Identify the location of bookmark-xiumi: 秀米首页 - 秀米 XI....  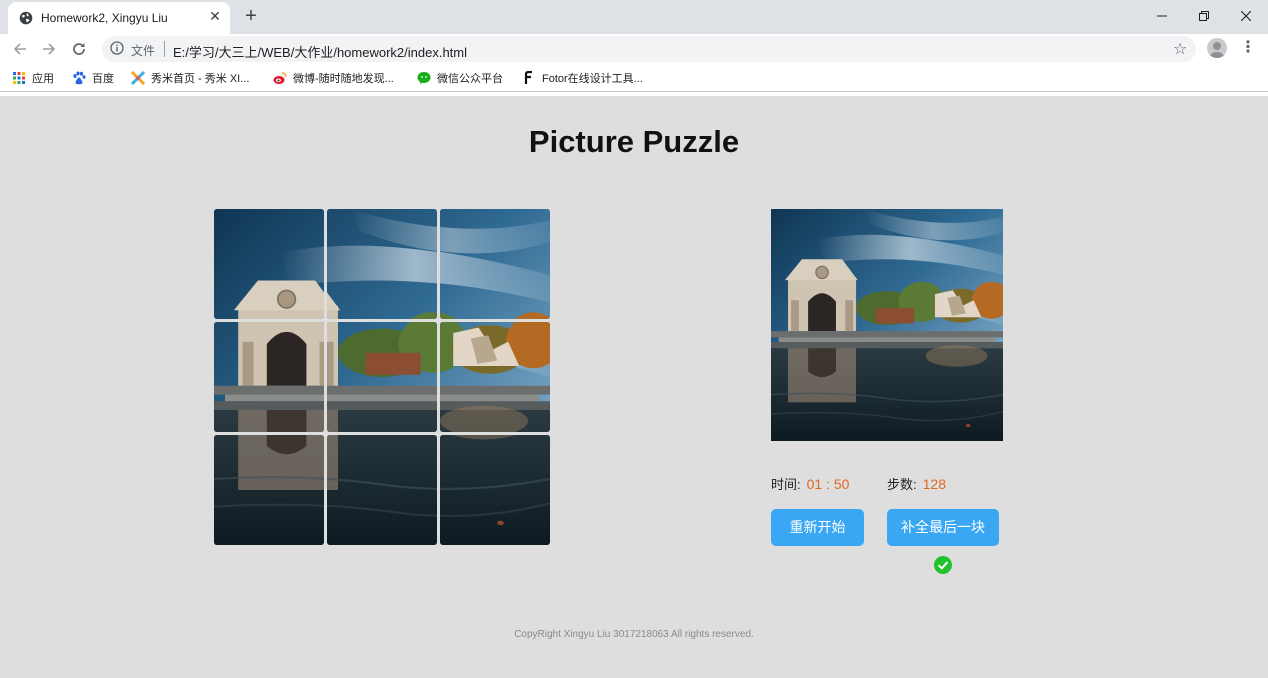
(190, 79).